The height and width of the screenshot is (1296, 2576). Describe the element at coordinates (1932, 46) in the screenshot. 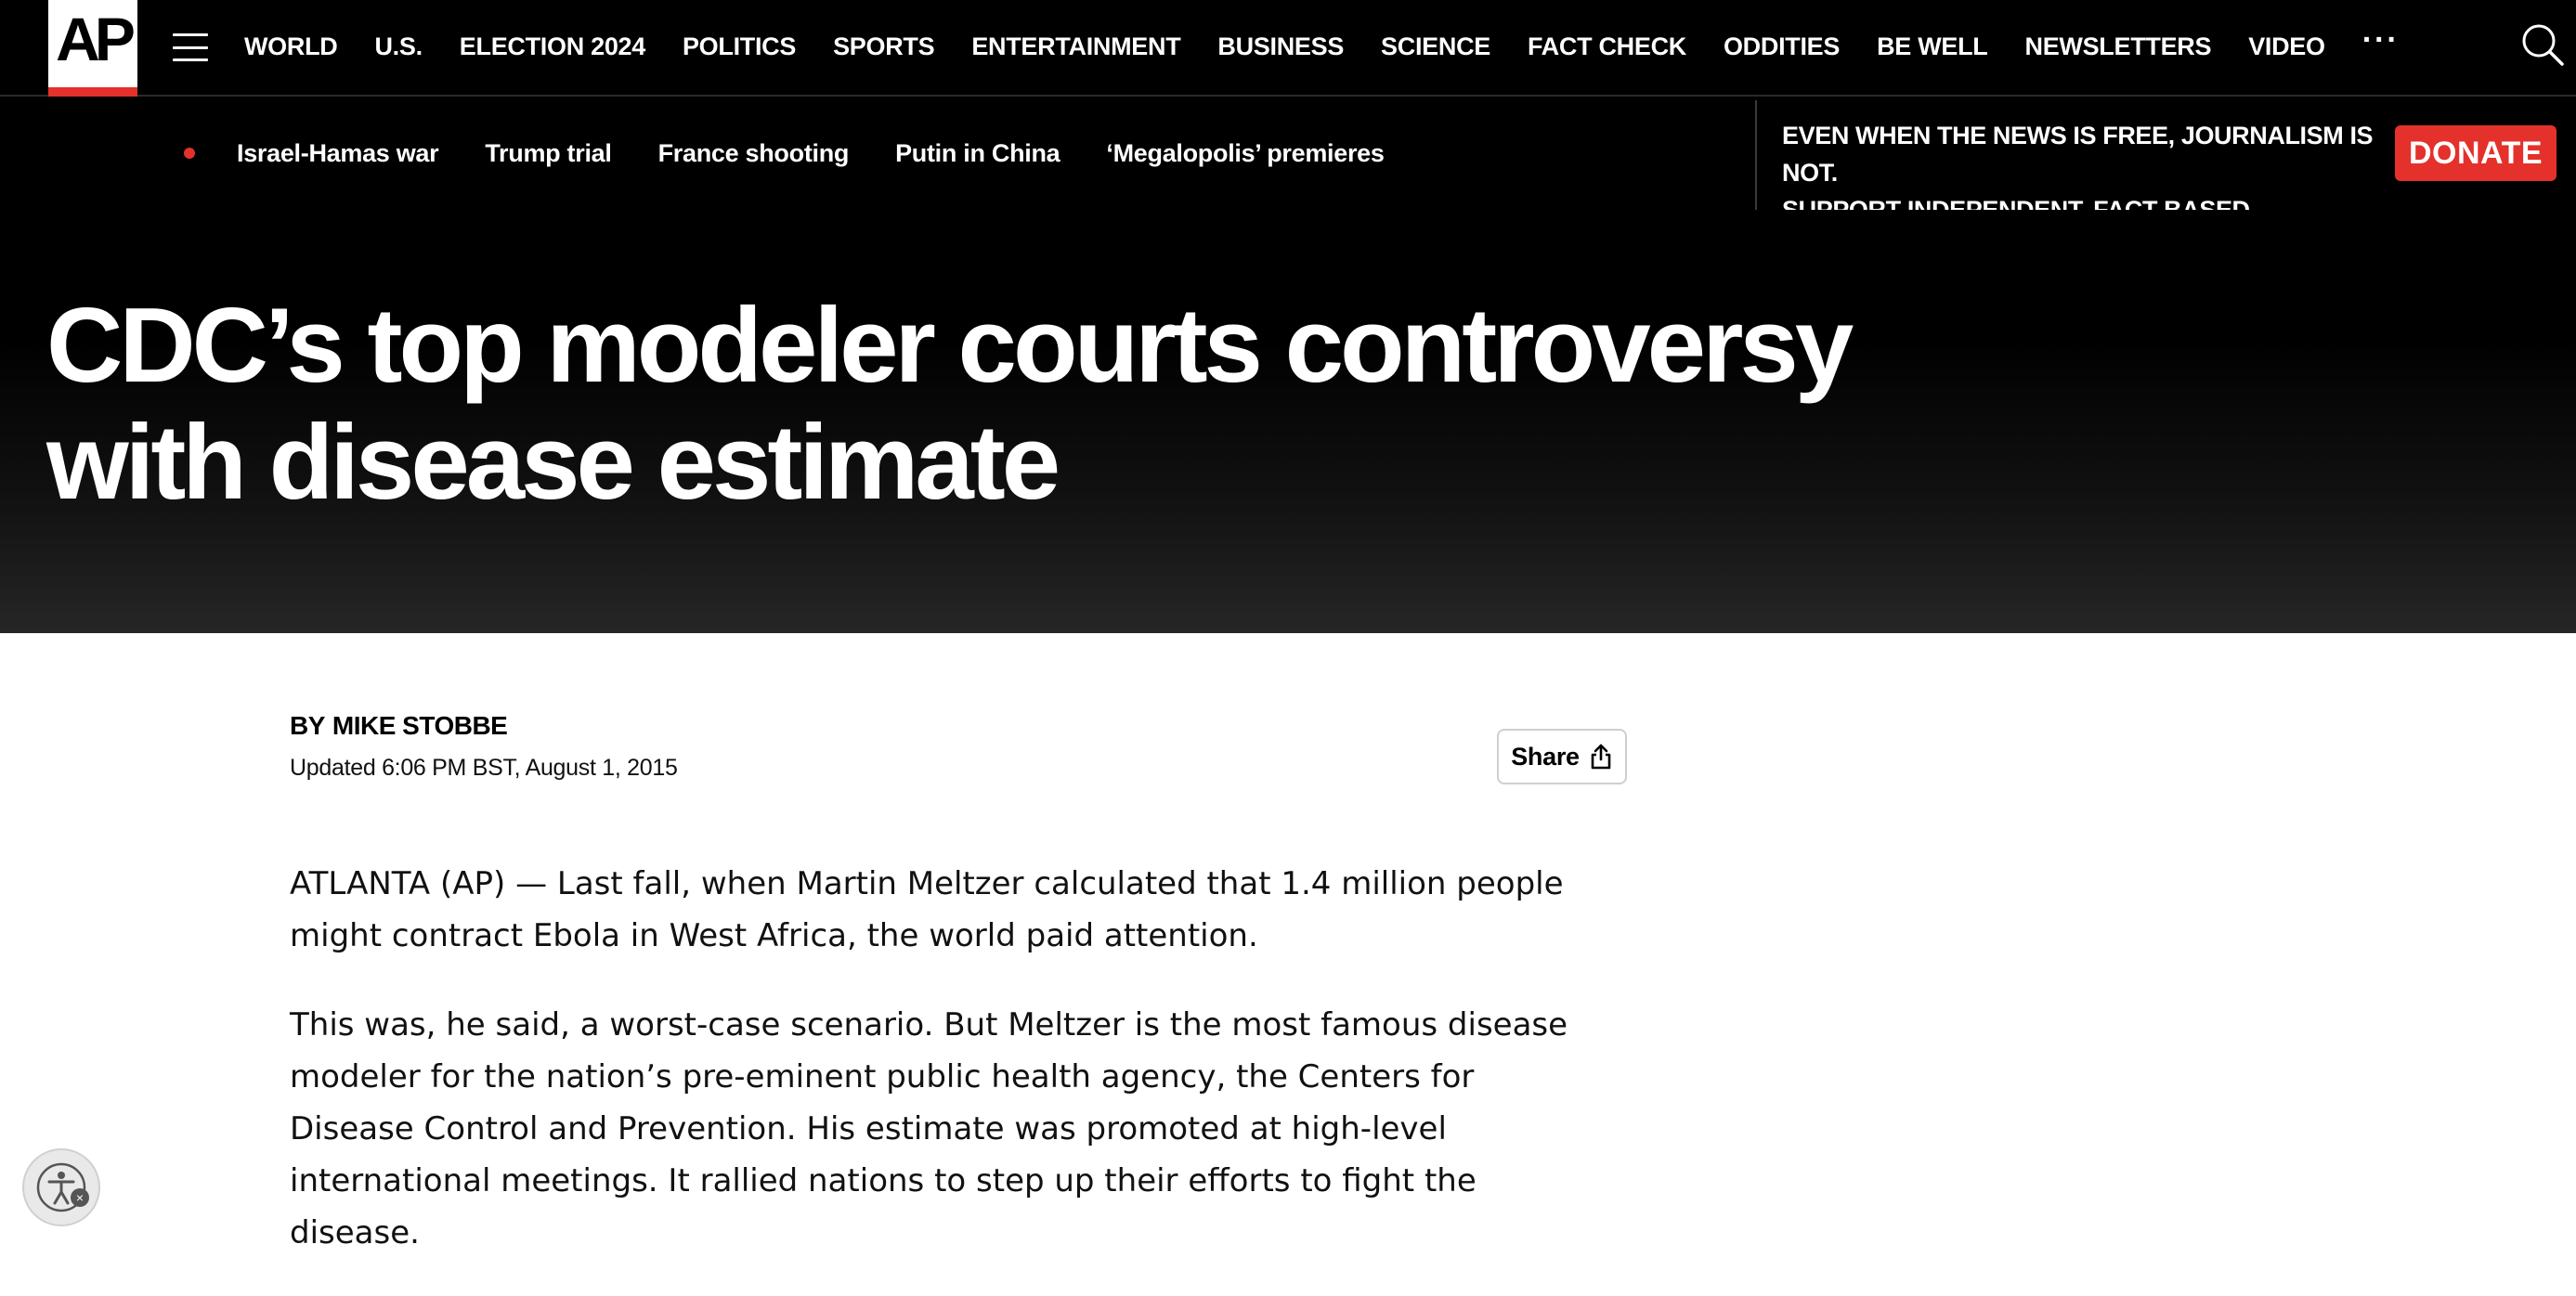

I see `nav-item-be-well: BE WELL` at that location.